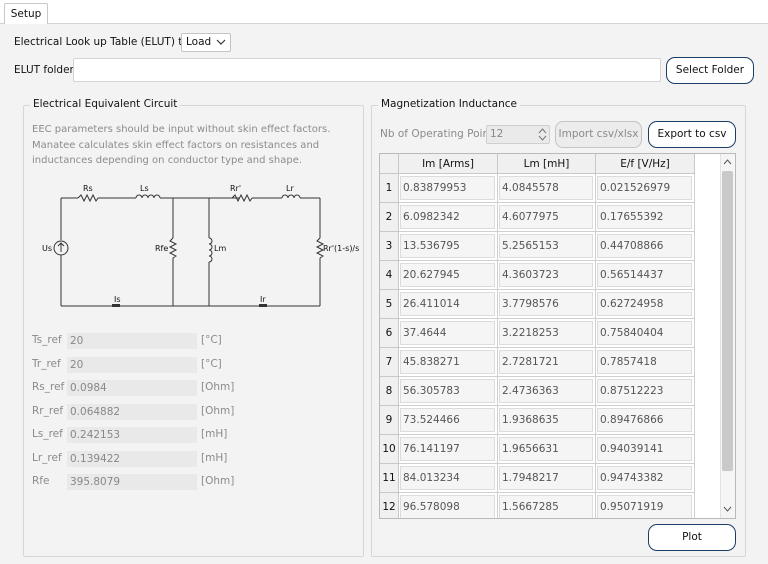 Image resolution: width=768 pixels, height=564 pixels. Describe the element at coordinates (389, 362) in the screenshot. I see `row-header: 7` at that location.